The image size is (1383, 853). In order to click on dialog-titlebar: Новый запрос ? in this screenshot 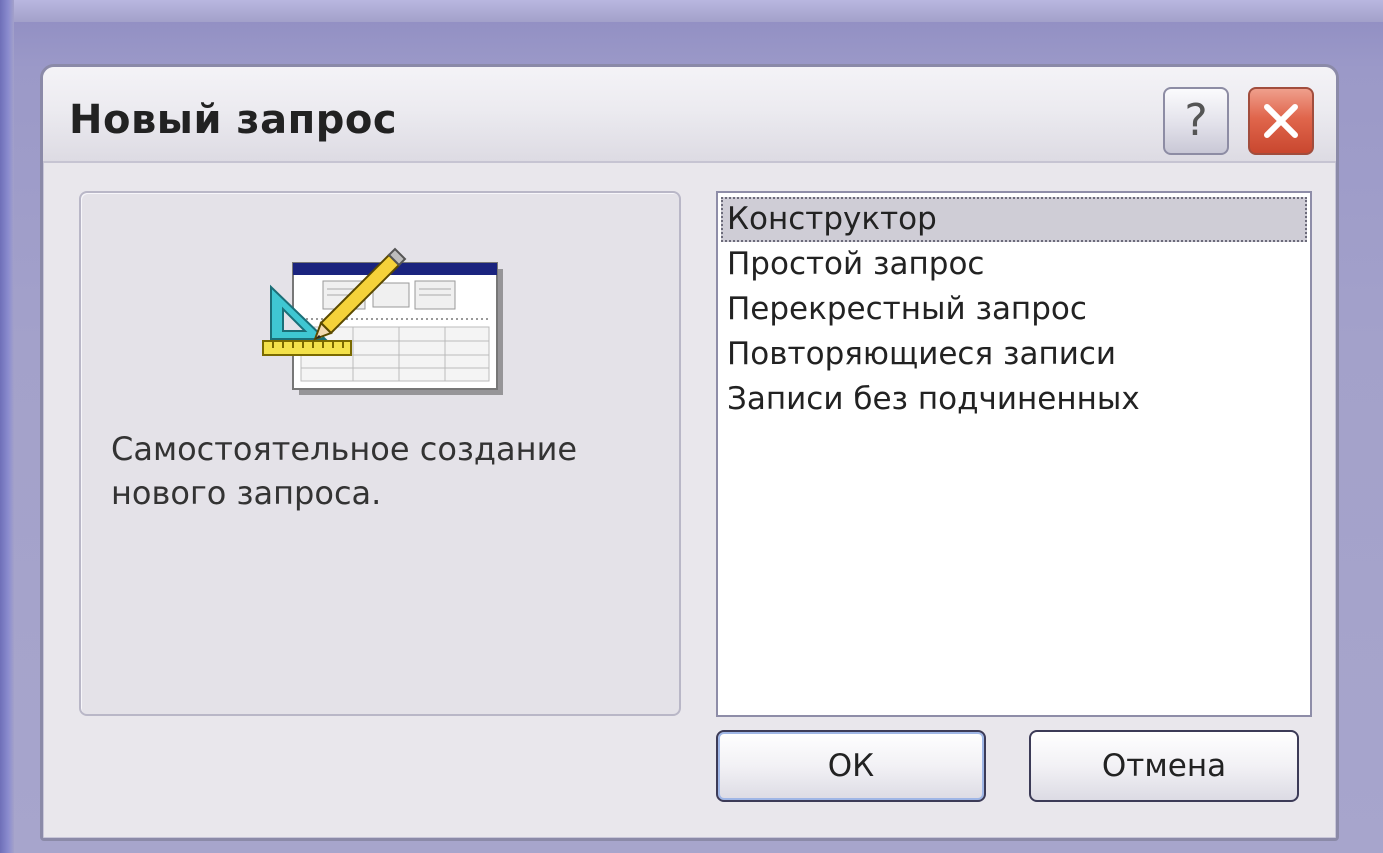, I will do `click(689, 115)`.